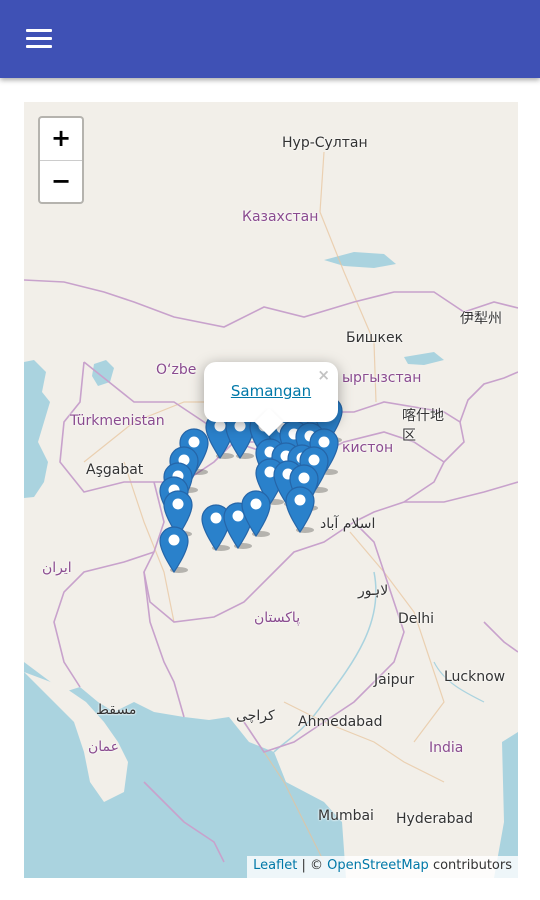 The width and height of the screenshot is (540, 900). What do you see at coordinates (423, 426) in the screenshot?
I see `label-kashgar: 喀什地 区` at bounding box center [423, 426].